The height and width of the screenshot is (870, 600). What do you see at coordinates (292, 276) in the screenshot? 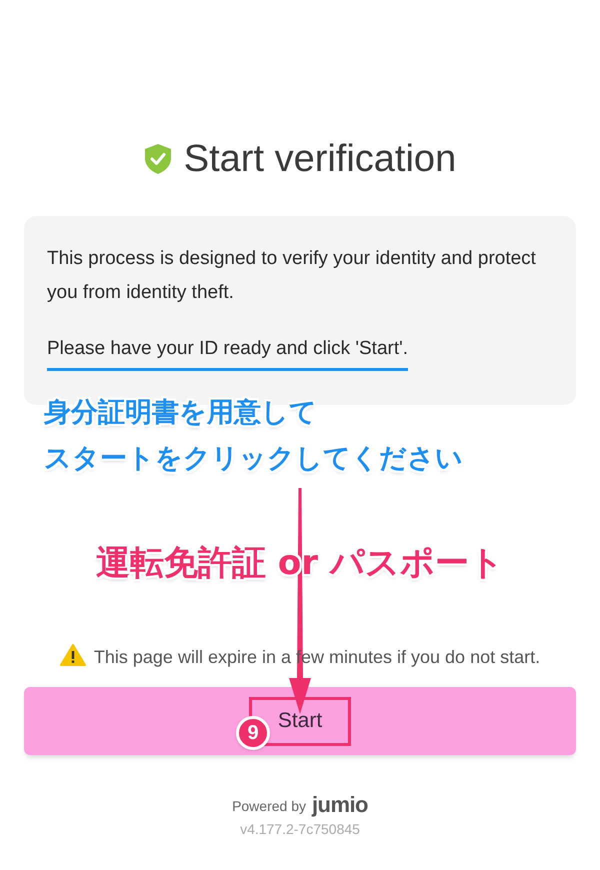
I see `info-text: This process is designed to verify your identity and protect you from identity theft.` at bounding box center [292, 276].